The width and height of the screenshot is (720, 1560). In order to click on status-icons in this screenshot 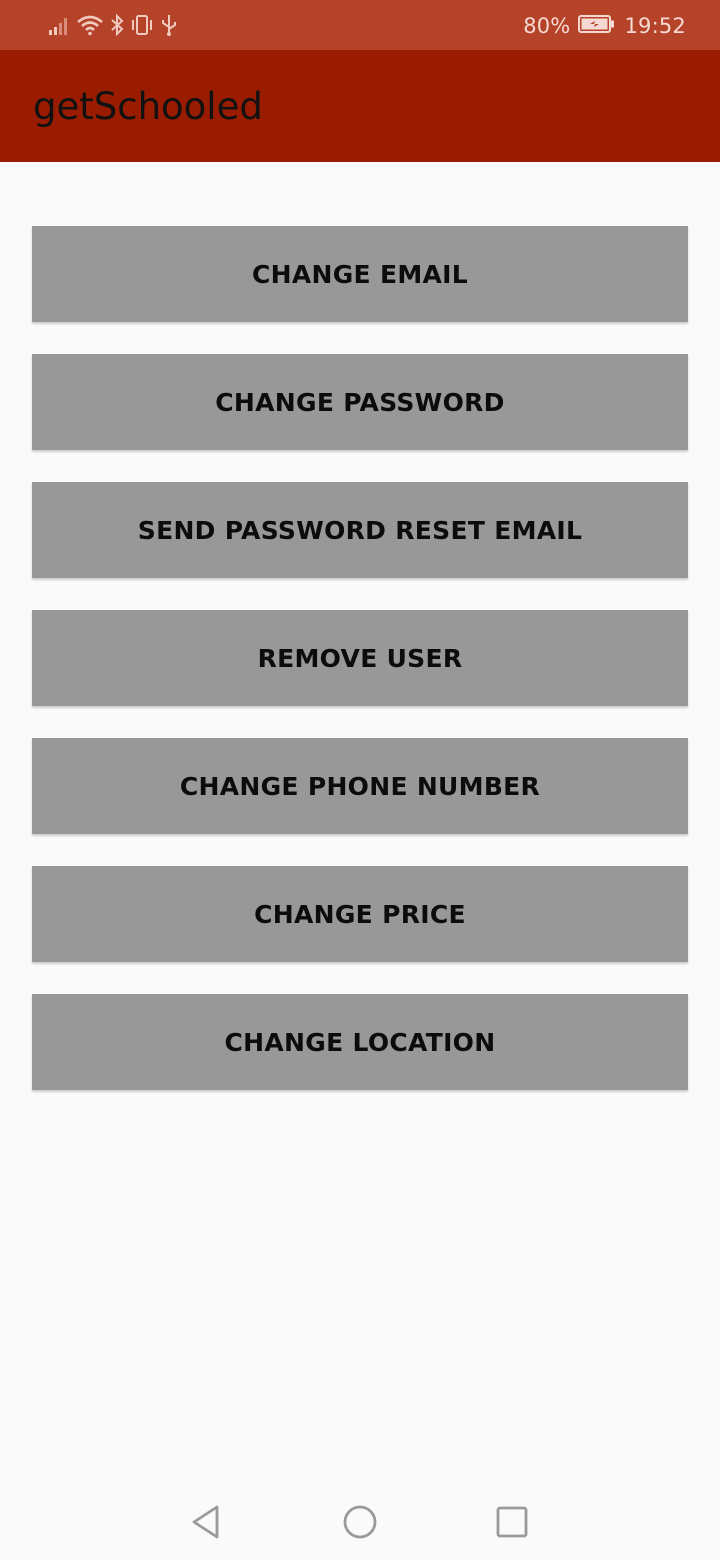, I will do `click(113, 25)`.